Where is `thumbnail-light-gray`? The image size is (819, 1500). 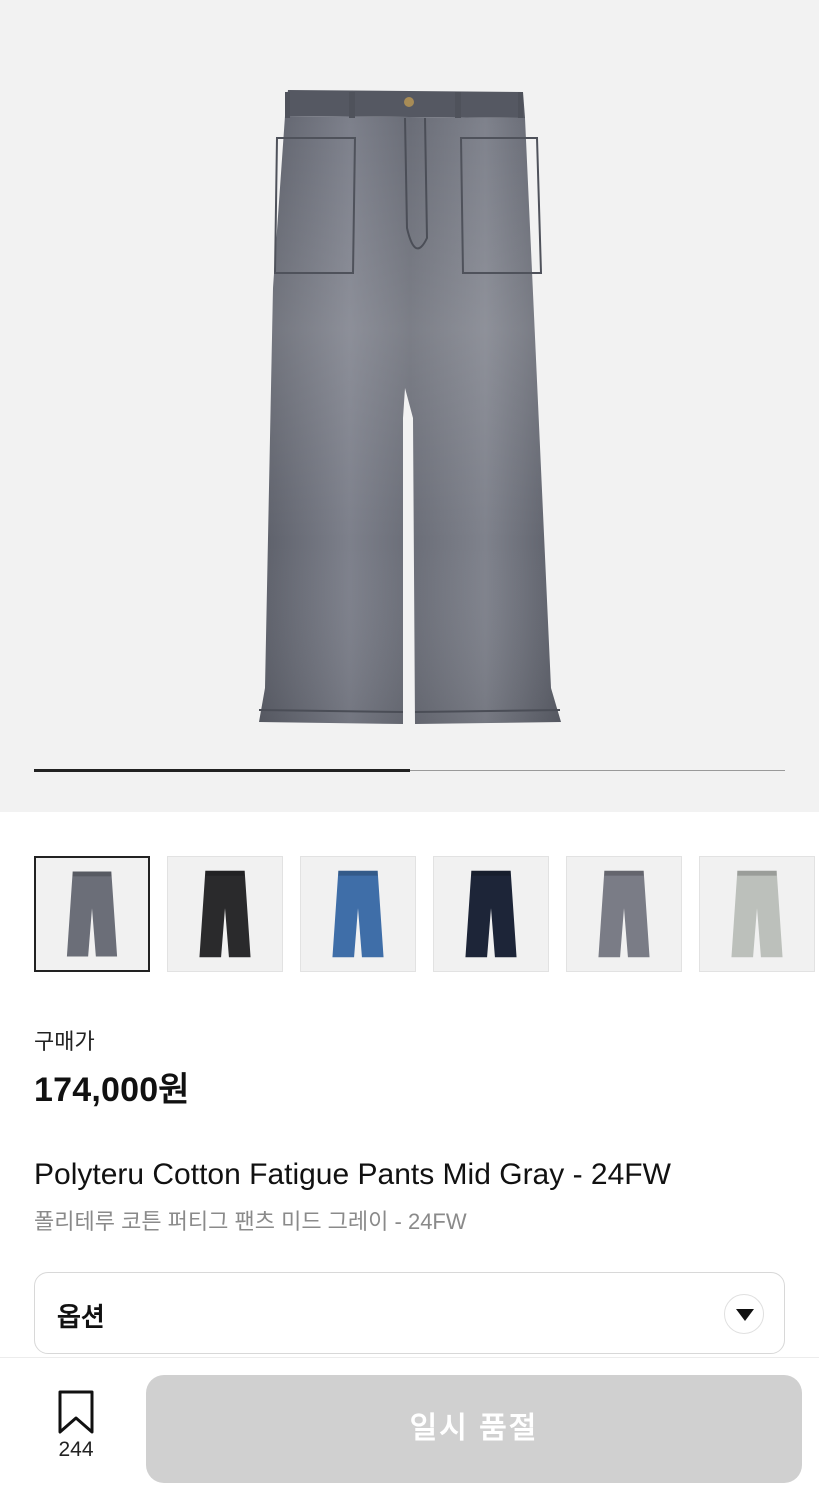
thumbnail-light-gray is located at coordinates (757, 914).